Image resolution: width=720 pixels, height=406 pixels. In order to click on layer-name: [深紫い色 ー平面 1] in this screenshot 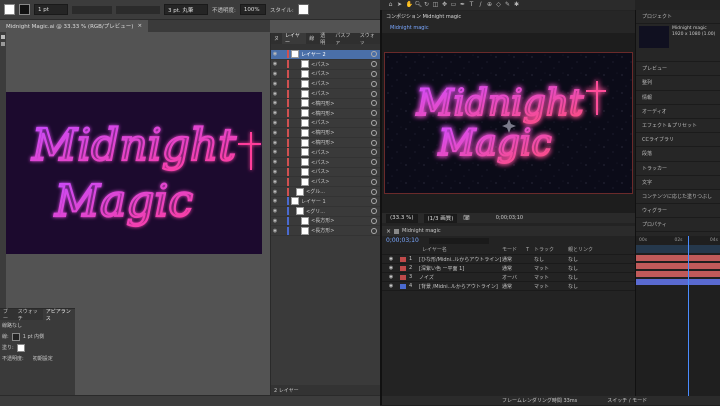, I will do `click(460, 268)`.